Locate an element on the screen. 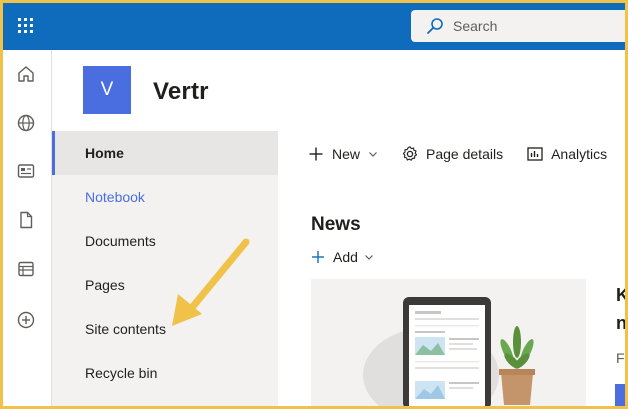 The width and height of the screenshot is (628, 409). nav-item-label: Recycle bin is located at coordinates (121, 373).